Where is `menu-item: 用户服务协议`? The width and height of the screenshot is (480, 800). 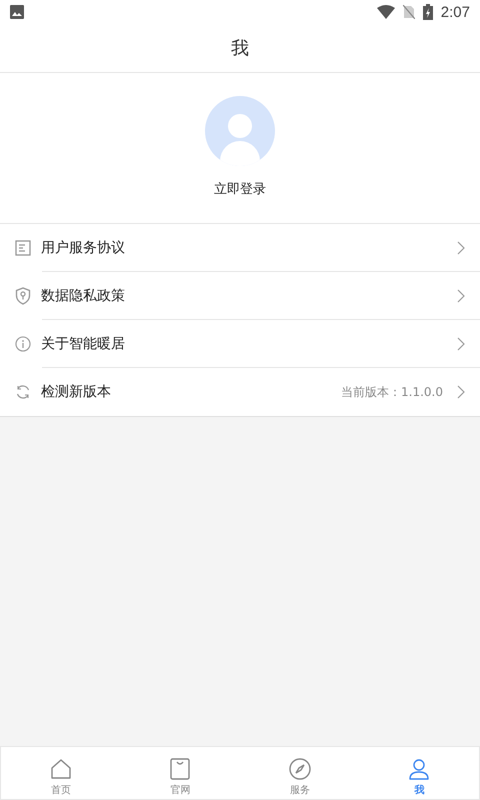 menu-item: 用户服务协议 is located at coordinates (249, 248).